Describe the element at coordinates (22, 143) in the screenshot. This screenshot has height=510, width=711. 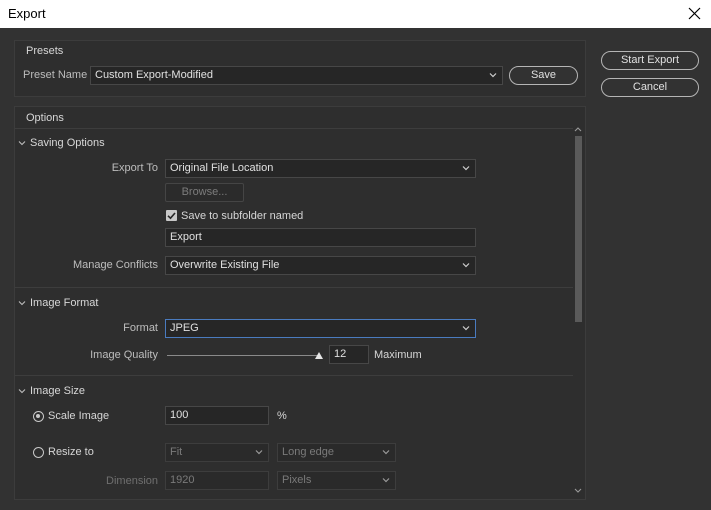
I see `saving-options-collapse-icon` at that location.